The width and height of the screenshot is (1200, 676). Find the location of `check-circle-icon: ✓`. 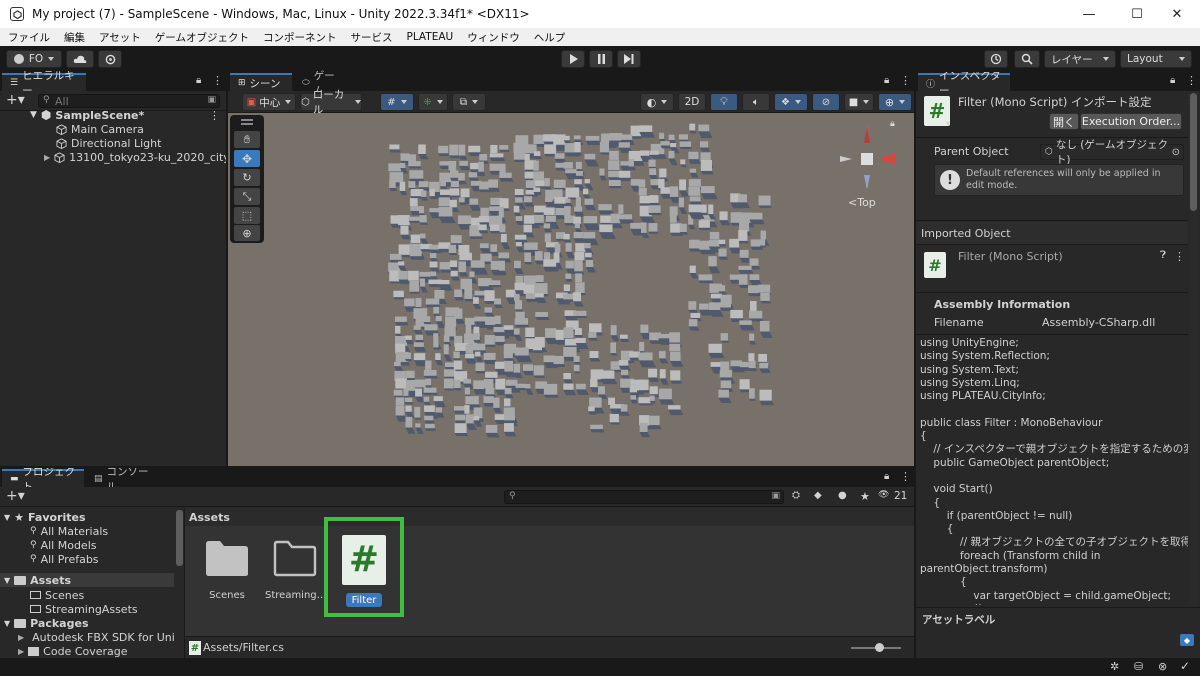

check-circle-icon: ✓ is located at coordinates (1185, 666).